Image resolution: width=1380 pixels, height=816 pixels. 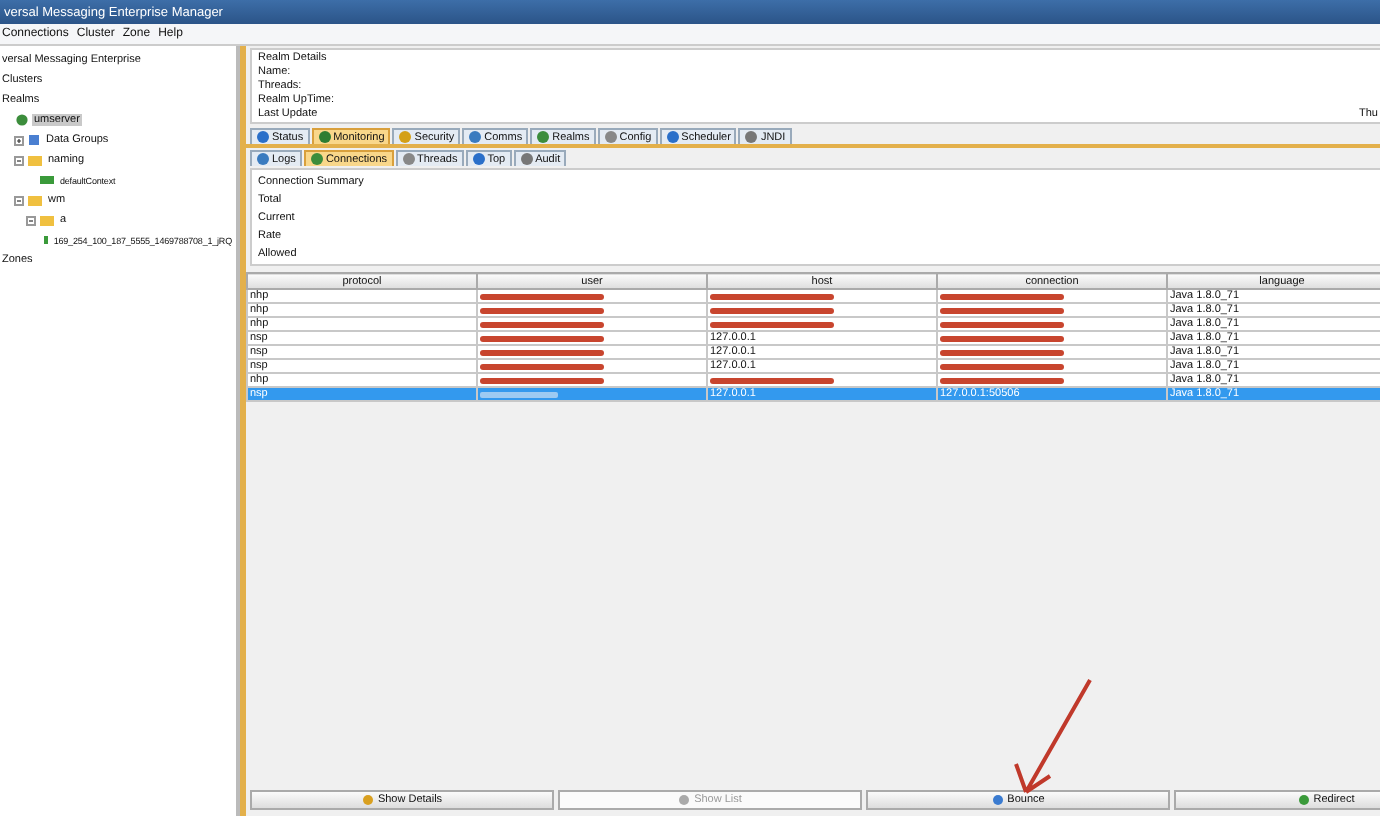 What do you see at coordinates (47, 180) in the screenshot?
I see `channel-icon` at bounding box center [47, 180].